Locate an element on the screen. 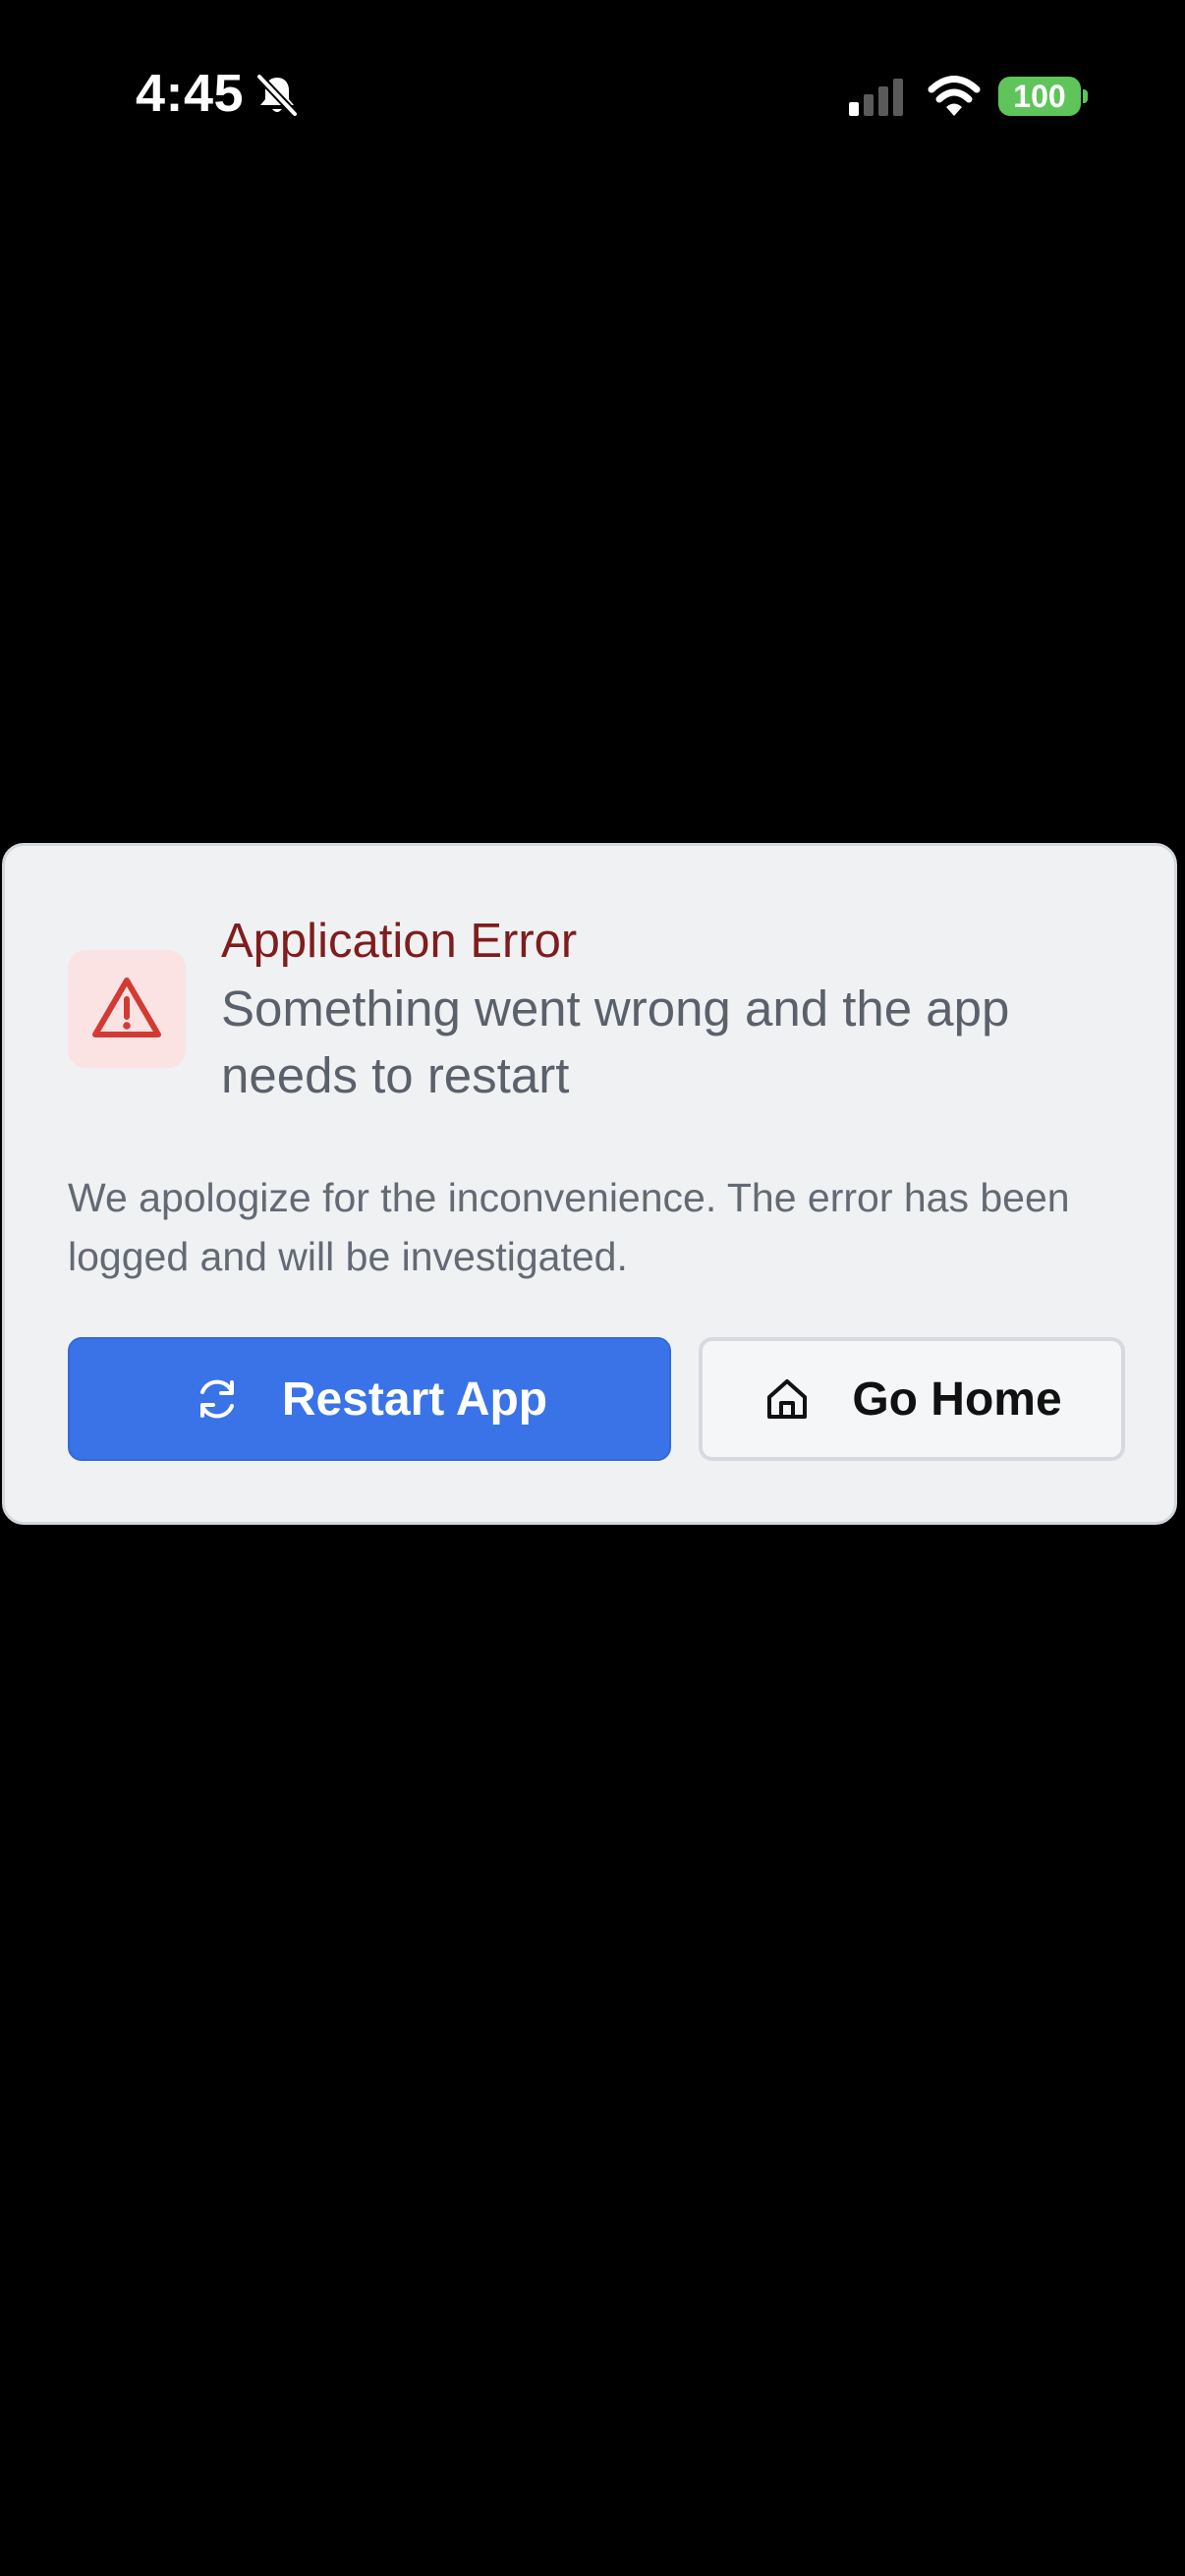  restart-app-button: Restart App is located at coordinates (370, 1399).